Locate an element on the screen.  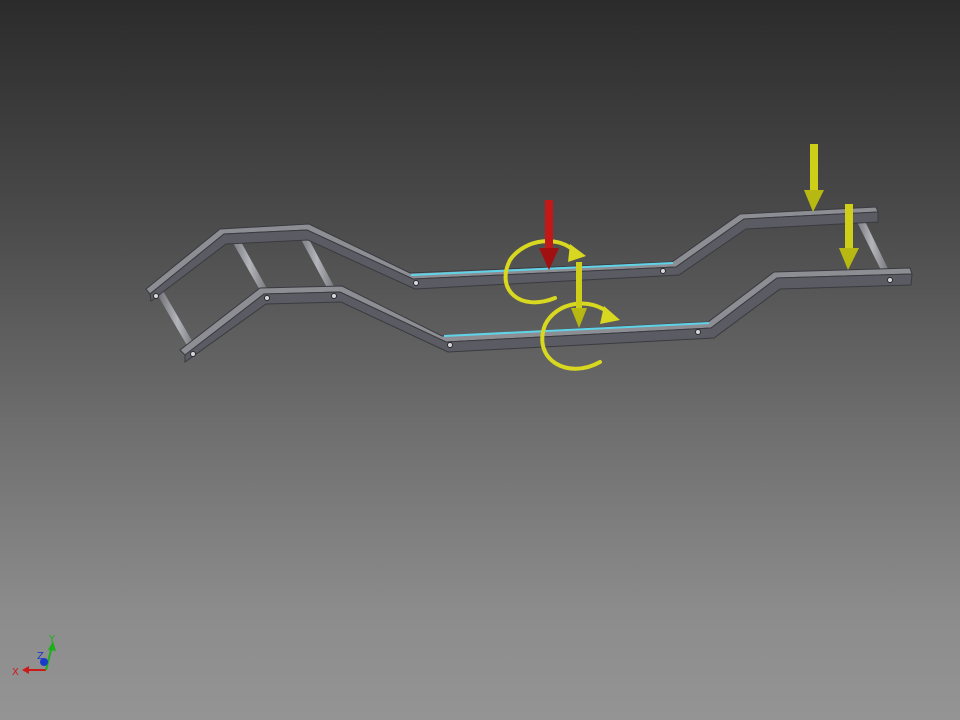
force-shaft-yellow-center is located at coordinates (579, 286).